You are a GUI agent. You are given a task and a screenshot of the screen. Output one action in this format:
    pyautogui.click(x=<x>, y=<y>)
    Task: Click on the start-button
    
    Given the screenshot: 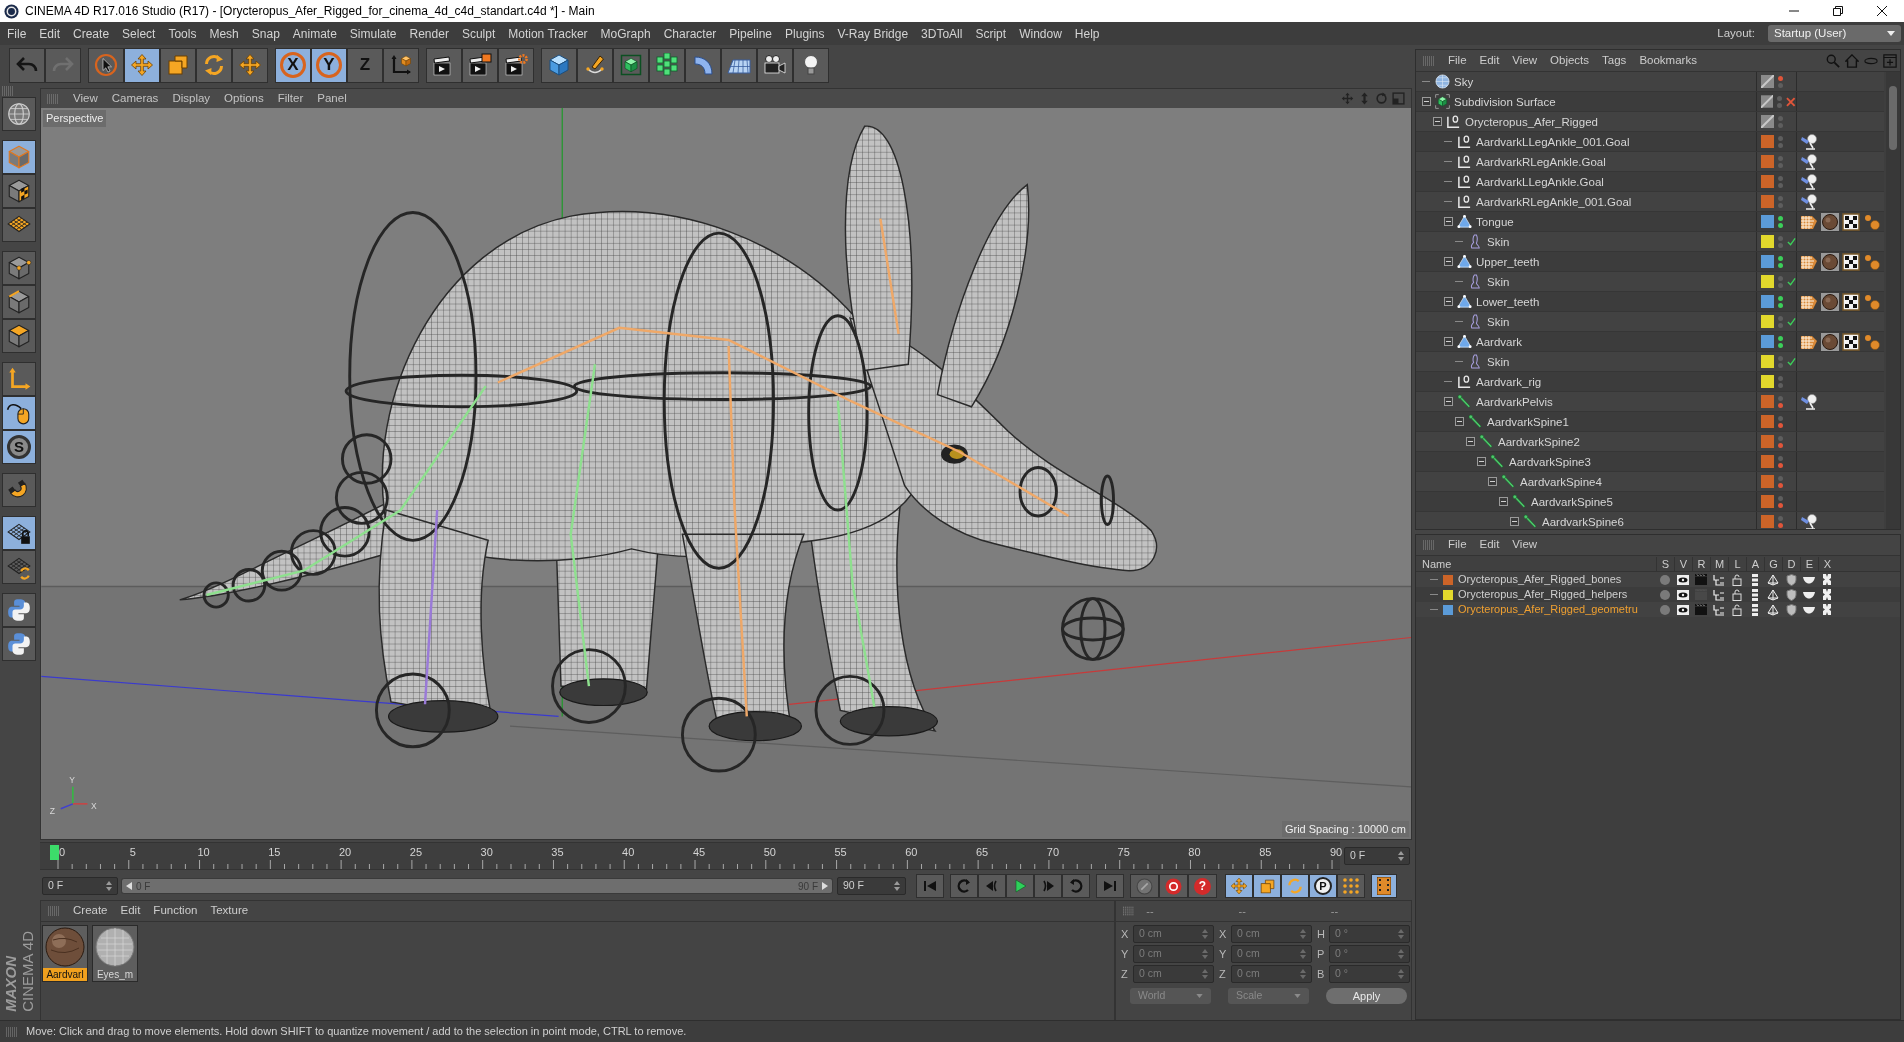 What is the action you would take?
    pyautogui.click(x=930, y=886)
    